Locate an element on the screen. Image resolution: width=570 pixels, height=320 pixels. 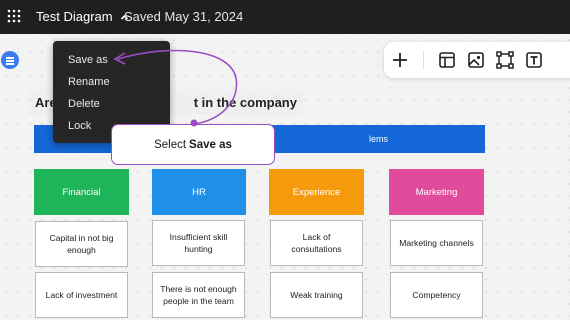
card-competency: Competency is located at coordinates (436, 295).